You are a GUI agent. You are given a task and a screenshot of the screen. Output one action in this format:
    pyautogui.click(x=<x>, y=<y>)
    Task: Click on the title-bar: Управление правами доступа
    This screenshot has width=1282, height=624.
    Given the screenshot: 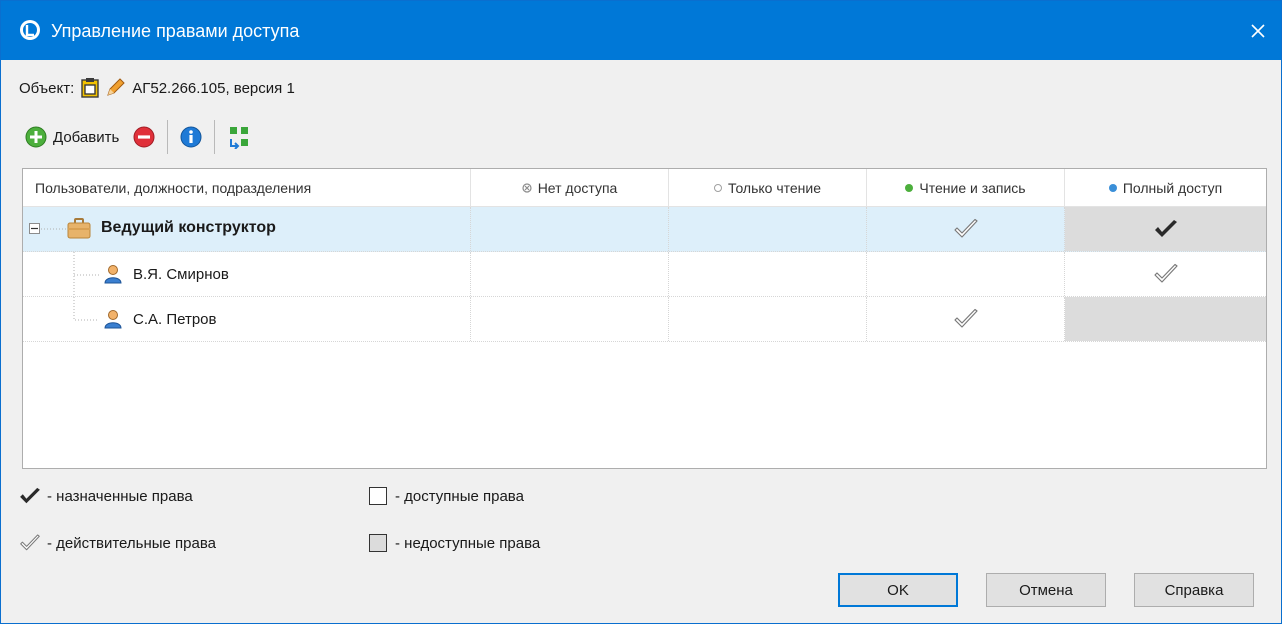 What is the action you would take?
    pyautogui.click(x=641, y=30)
    